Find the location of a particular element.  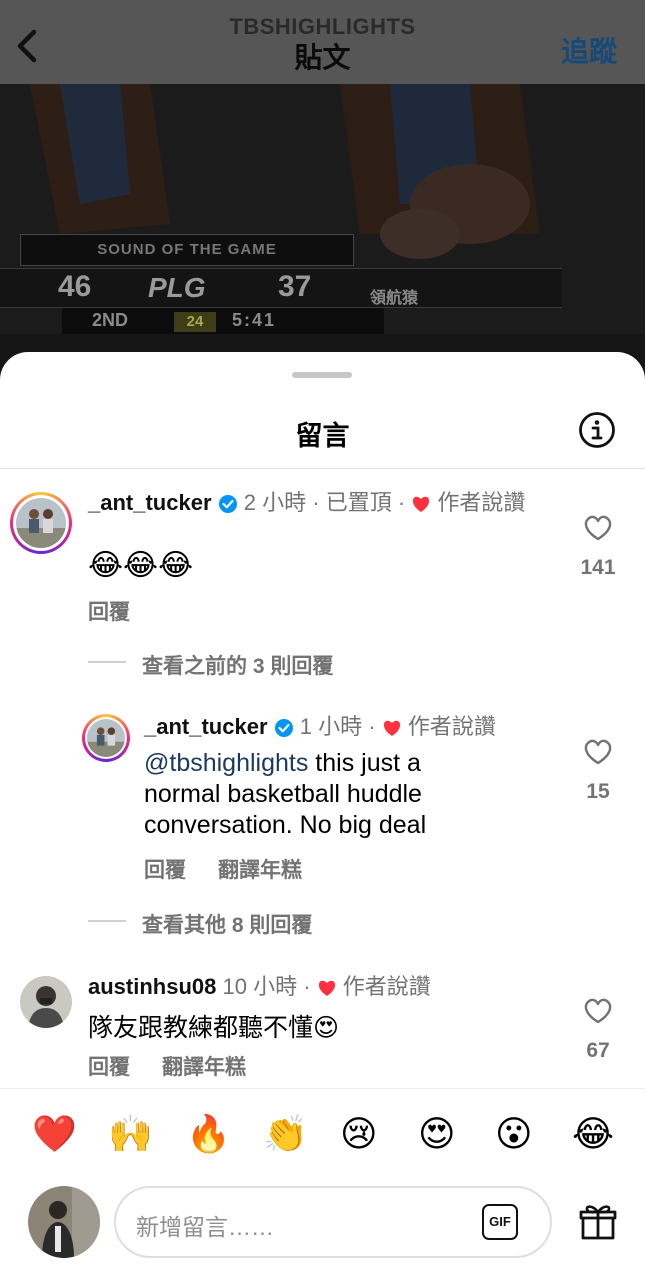

emoji-clapping: 👏 is located at coordinates (285, 1134).